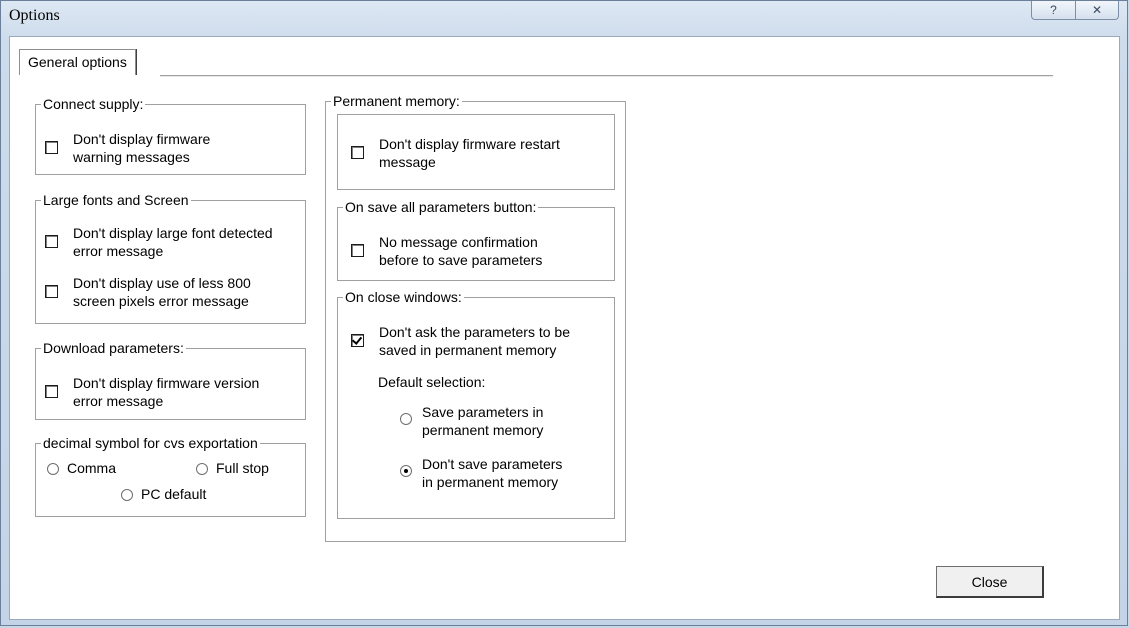  What do you see at coordinates (77, 62) in the screenshot?
I see `tab-general-options: General options` at bounding box center [77, 62].